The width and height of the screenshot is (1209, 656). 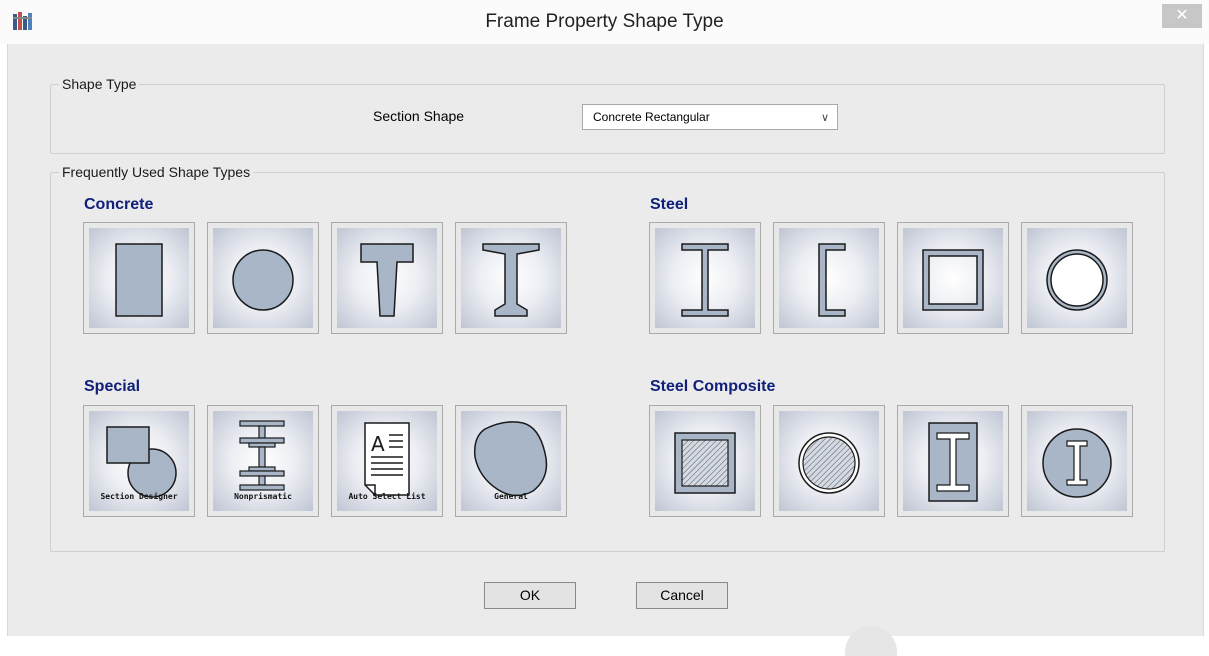 I want to click on concrete-tee-icon, so click(x=387, y=280).